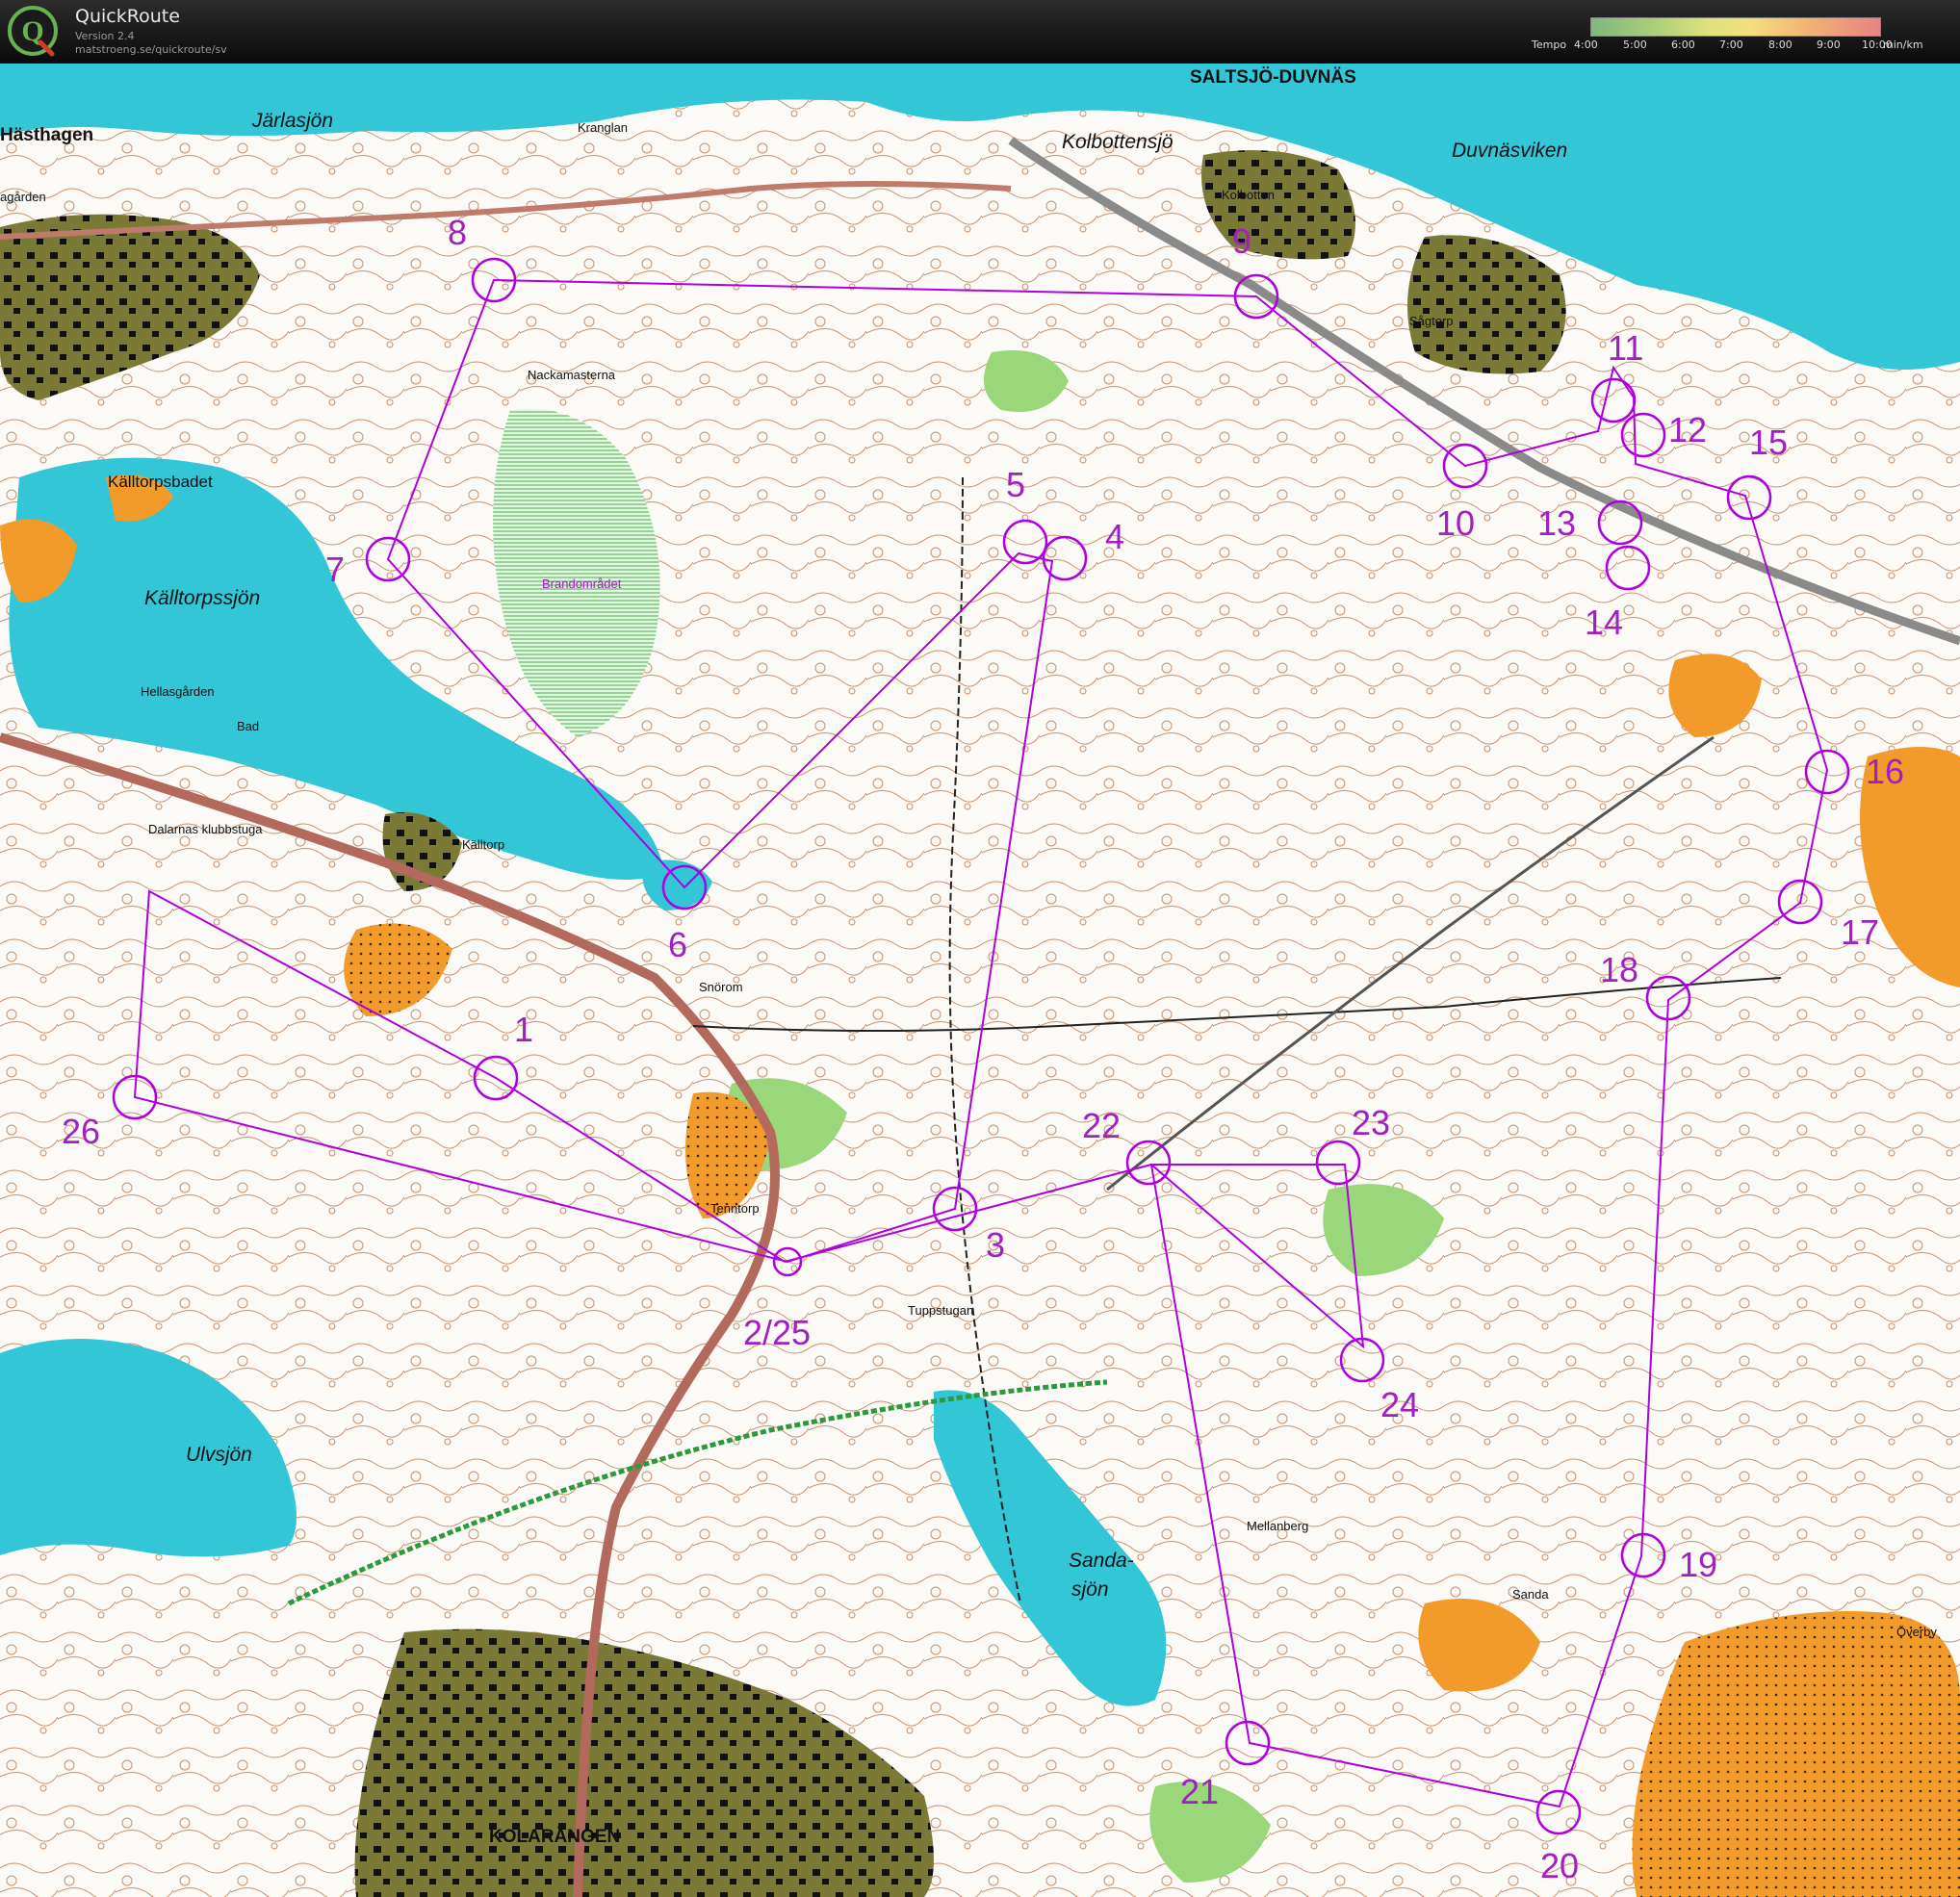 This screenshot has height=1897, width=1960. Describe the element at coordinates (996, 1245) in the screenshot. I see `control-number: 3` at that location.